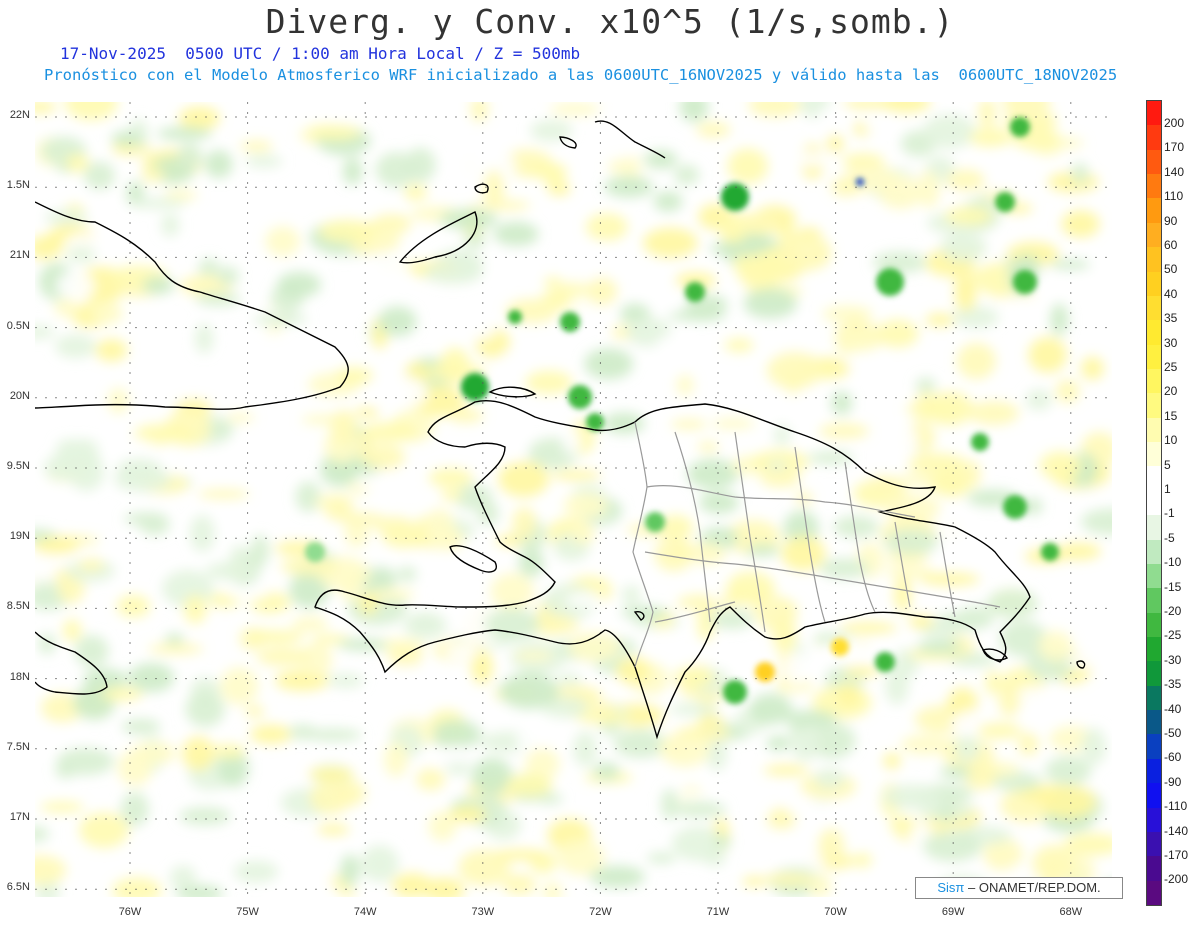 Image resolution: width=1200 pixels, height=927 pixels. I want to click on colorbar-label: -1, so click(1169, 513).